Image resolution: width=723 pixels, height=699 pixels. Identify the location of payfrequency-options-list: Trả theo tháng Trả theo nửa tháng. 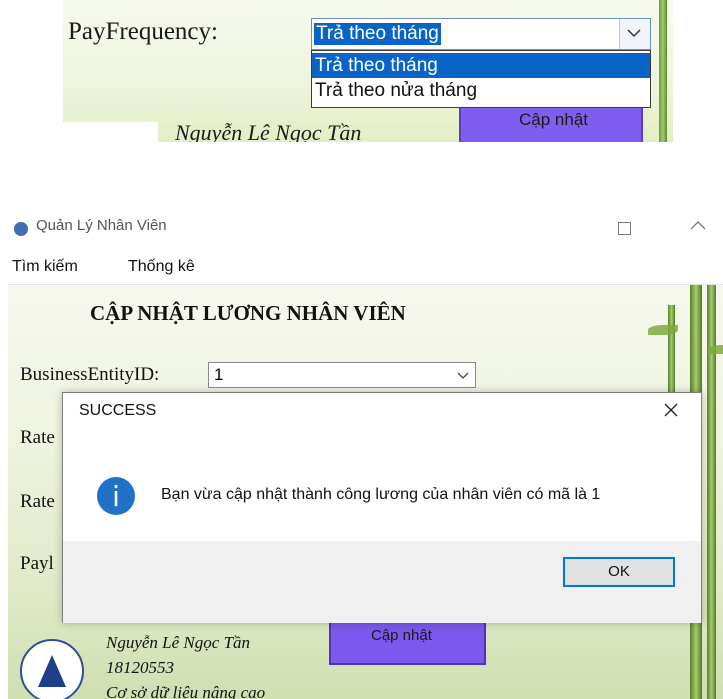
(481, 79).